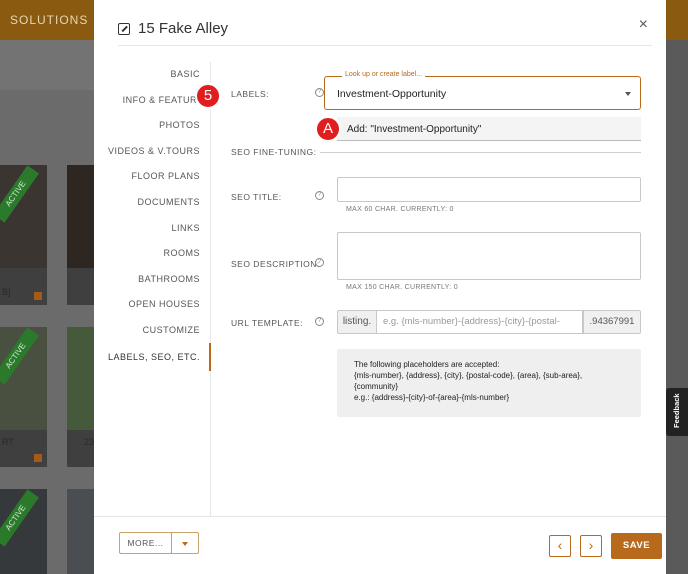 The height and width of the screenshot is (574, 688). What do you see at coordinates (23, 531) in the screenshot?
I see `background-card: ACTIVE` at bounding box center [23, 531].